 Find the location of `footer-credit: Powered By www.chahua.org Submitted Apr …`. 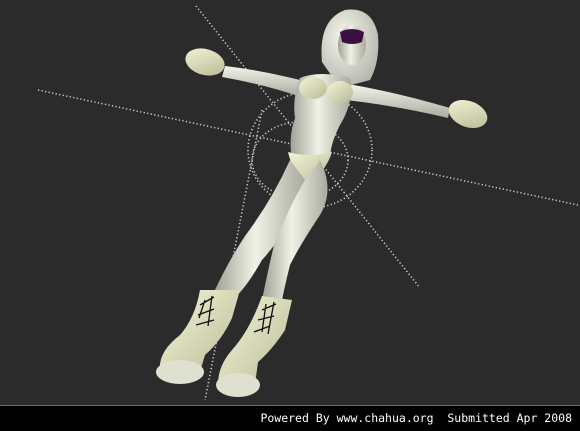

footer-credit: Powered By www.chahua.org Submitted Apr … is located at coordinates (416, 418).